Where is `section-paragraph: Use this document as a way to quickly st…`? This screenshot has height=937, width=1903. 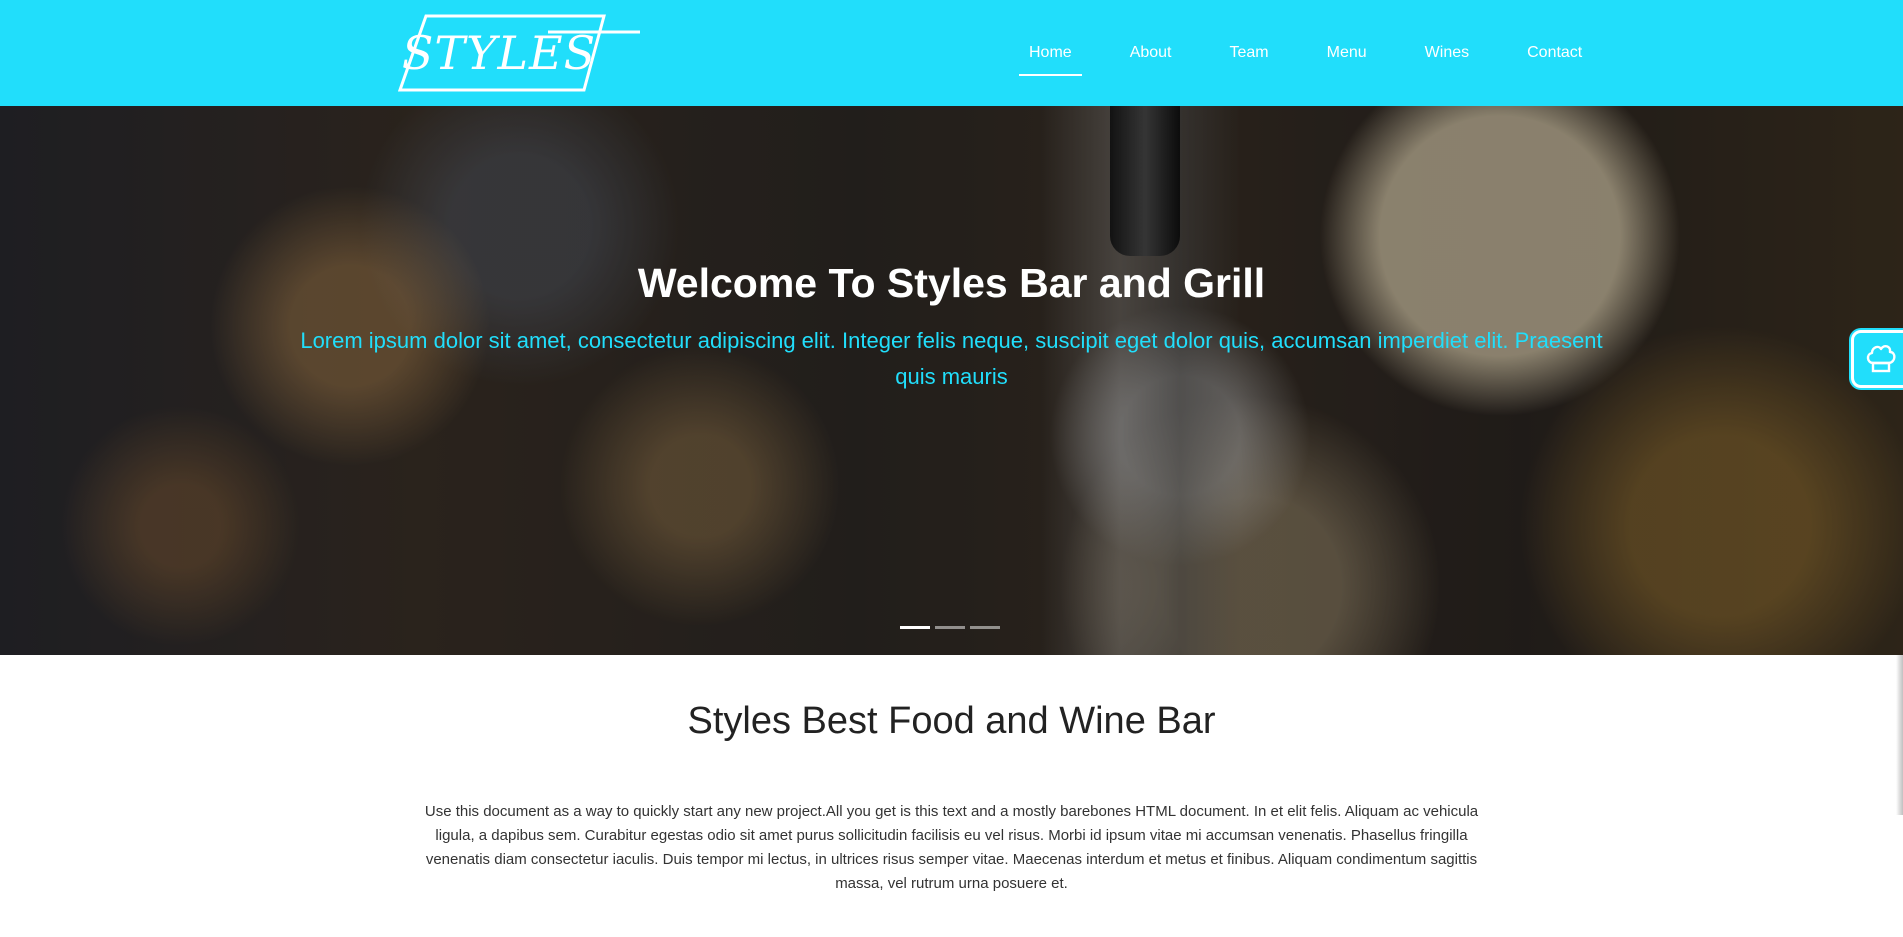 section-paragraph: Use this document as a way to quickly st… is located at coordinates (951, 847).